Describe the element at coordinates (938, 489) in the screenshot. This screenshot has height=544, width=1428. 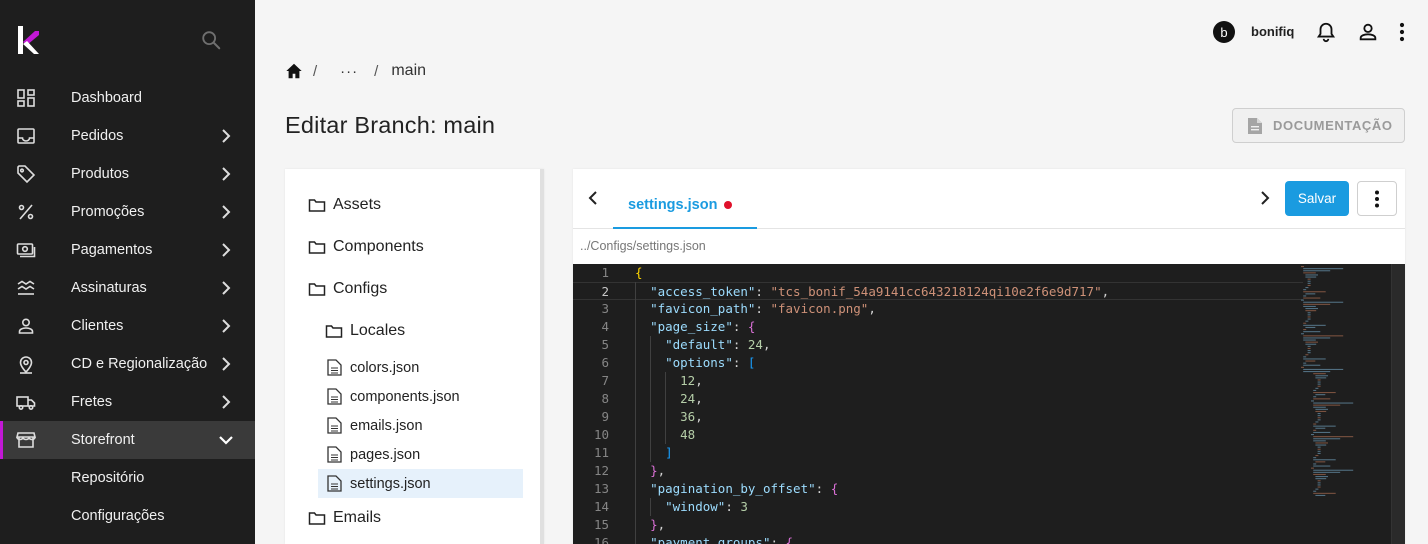
I see `code-line: 13 "pagination_by_offset": {` at that location.